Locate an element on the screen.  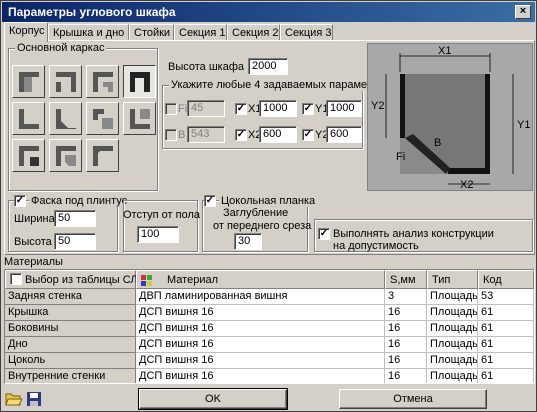
header-pick-label: Выбор из таблицы СЛКМ is located at coordinates (89, 280).